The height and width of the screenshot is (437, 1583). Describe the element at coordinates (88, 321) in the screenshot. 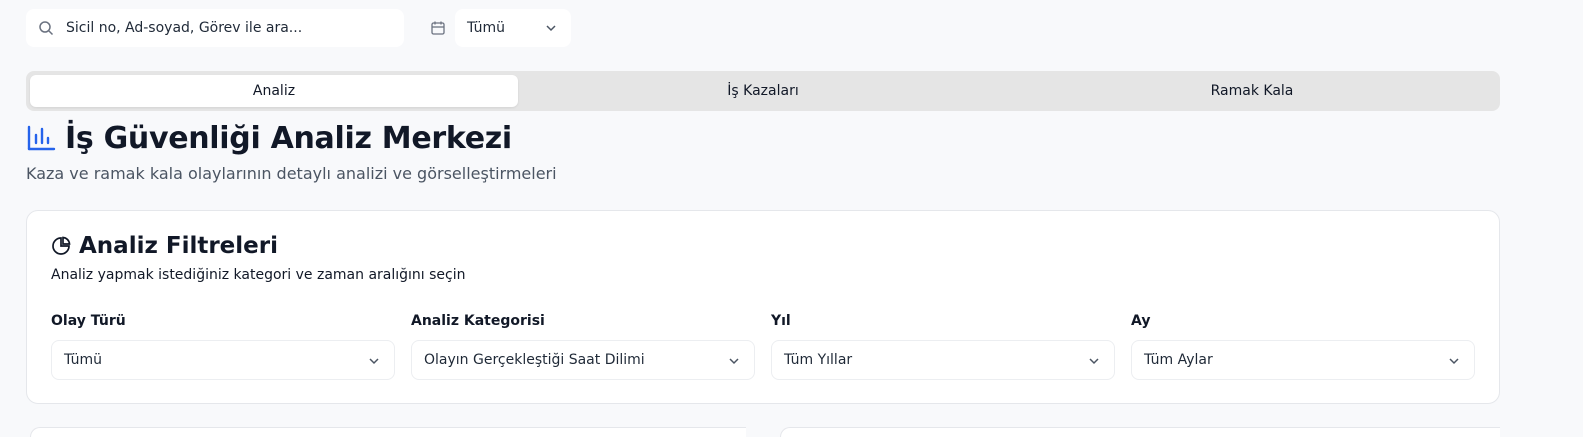

I see `filter-label: Olay Türü` at that location.